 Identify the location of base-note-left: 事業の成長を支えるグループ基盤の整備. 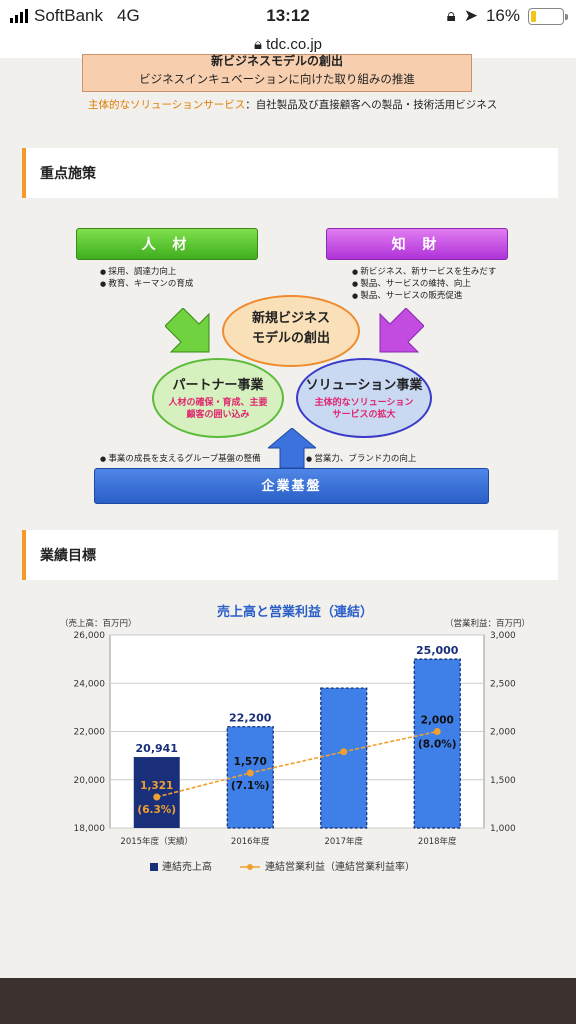
(180, 458).